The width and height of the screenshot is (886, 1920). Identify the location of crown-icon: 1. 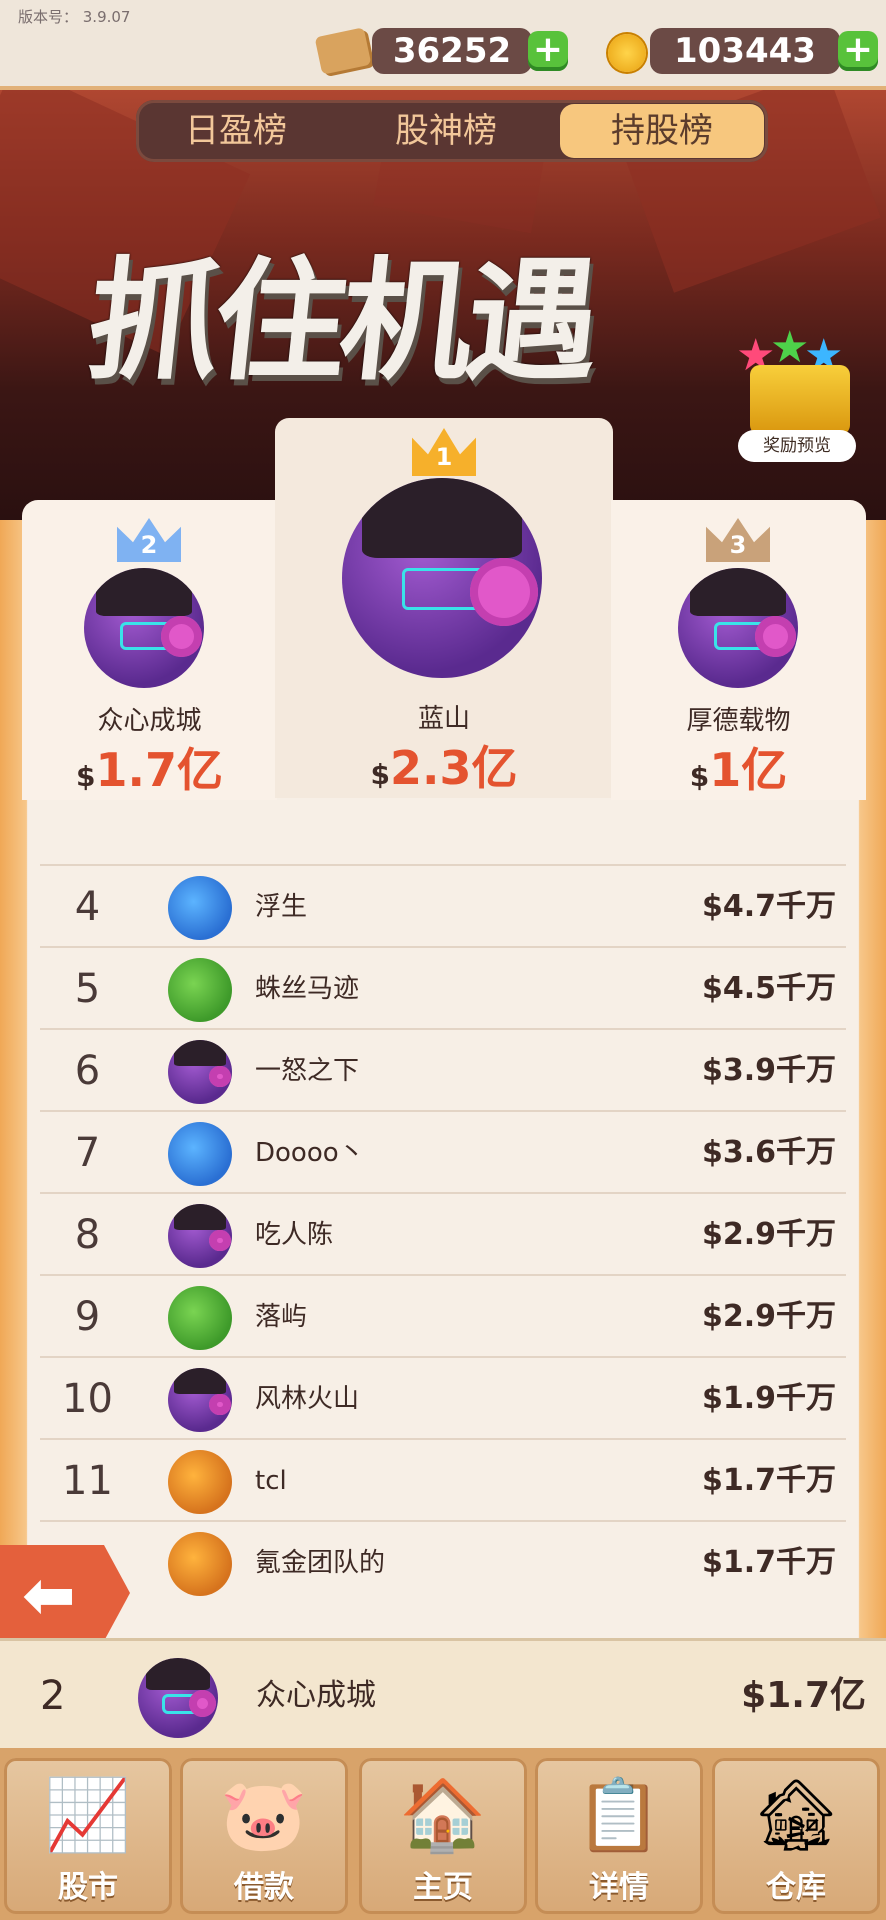
(444, 452).